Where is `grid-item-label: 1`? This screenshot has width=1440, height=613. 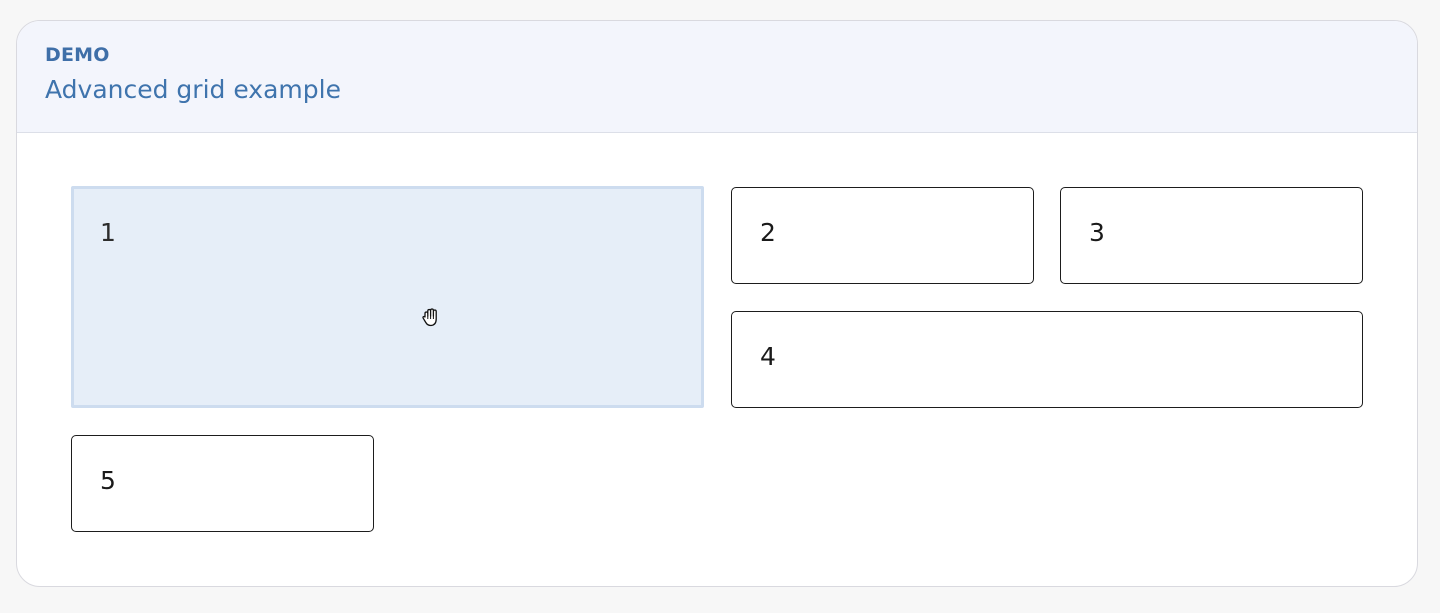 grid-item-label: 1 is located at coordinates (108, 232).